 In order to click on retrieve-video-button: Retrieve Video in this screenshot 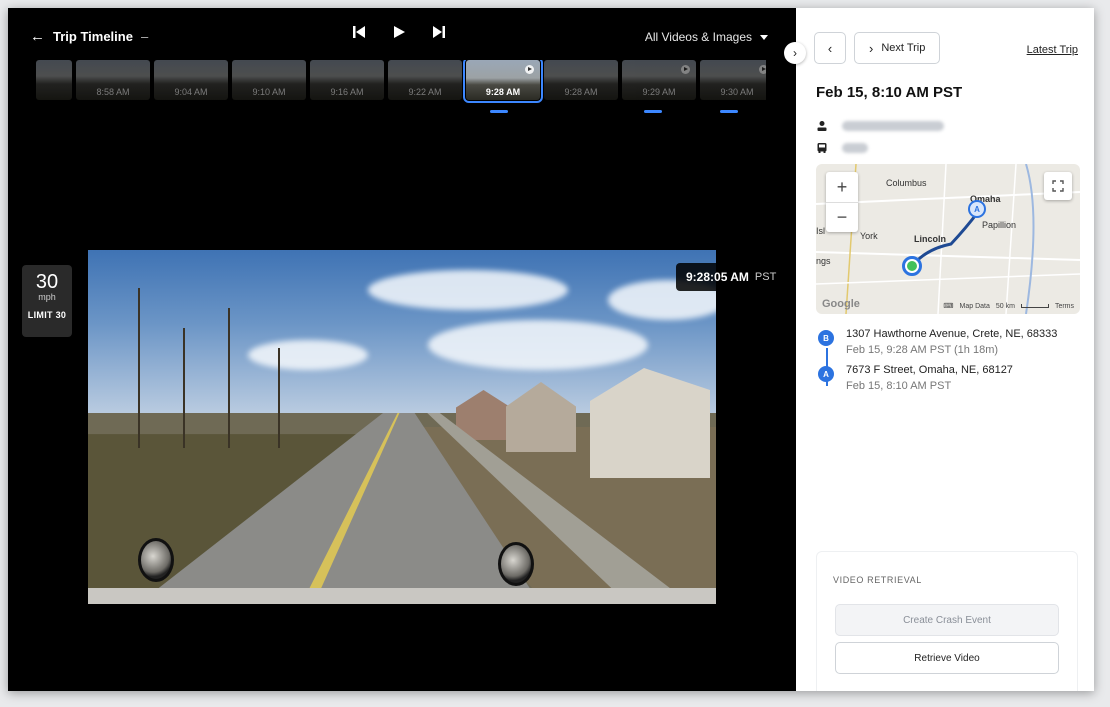, I will do `click(947, 658)`.